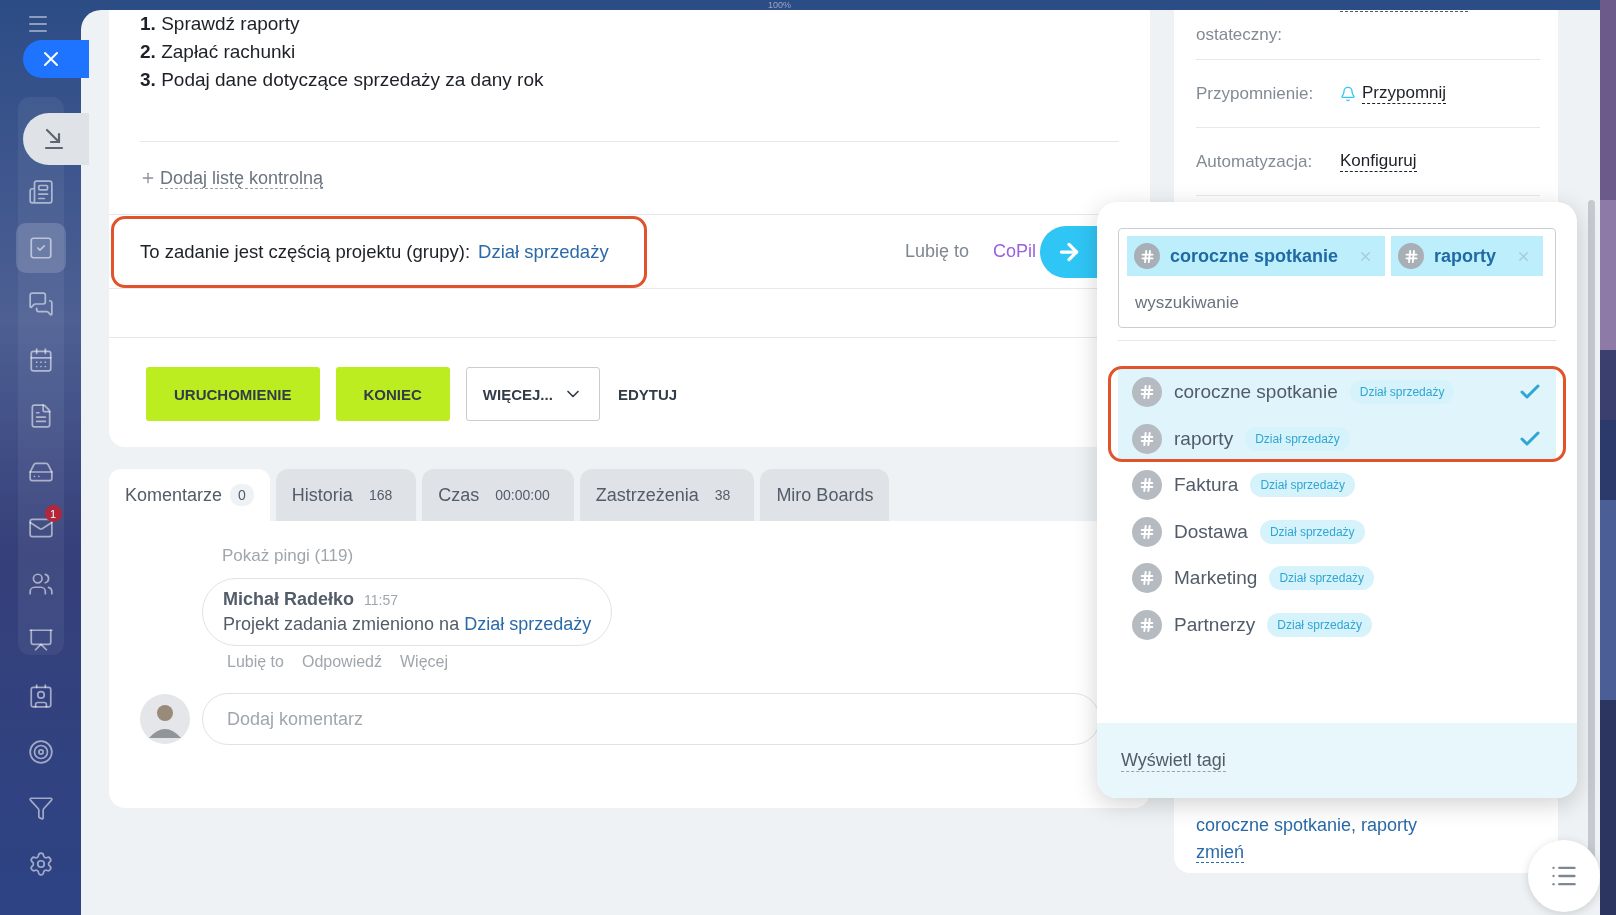  Describe the element at coordinates (1206, 485) in the screenshot. I see `tag-name: Faktura` at that location.